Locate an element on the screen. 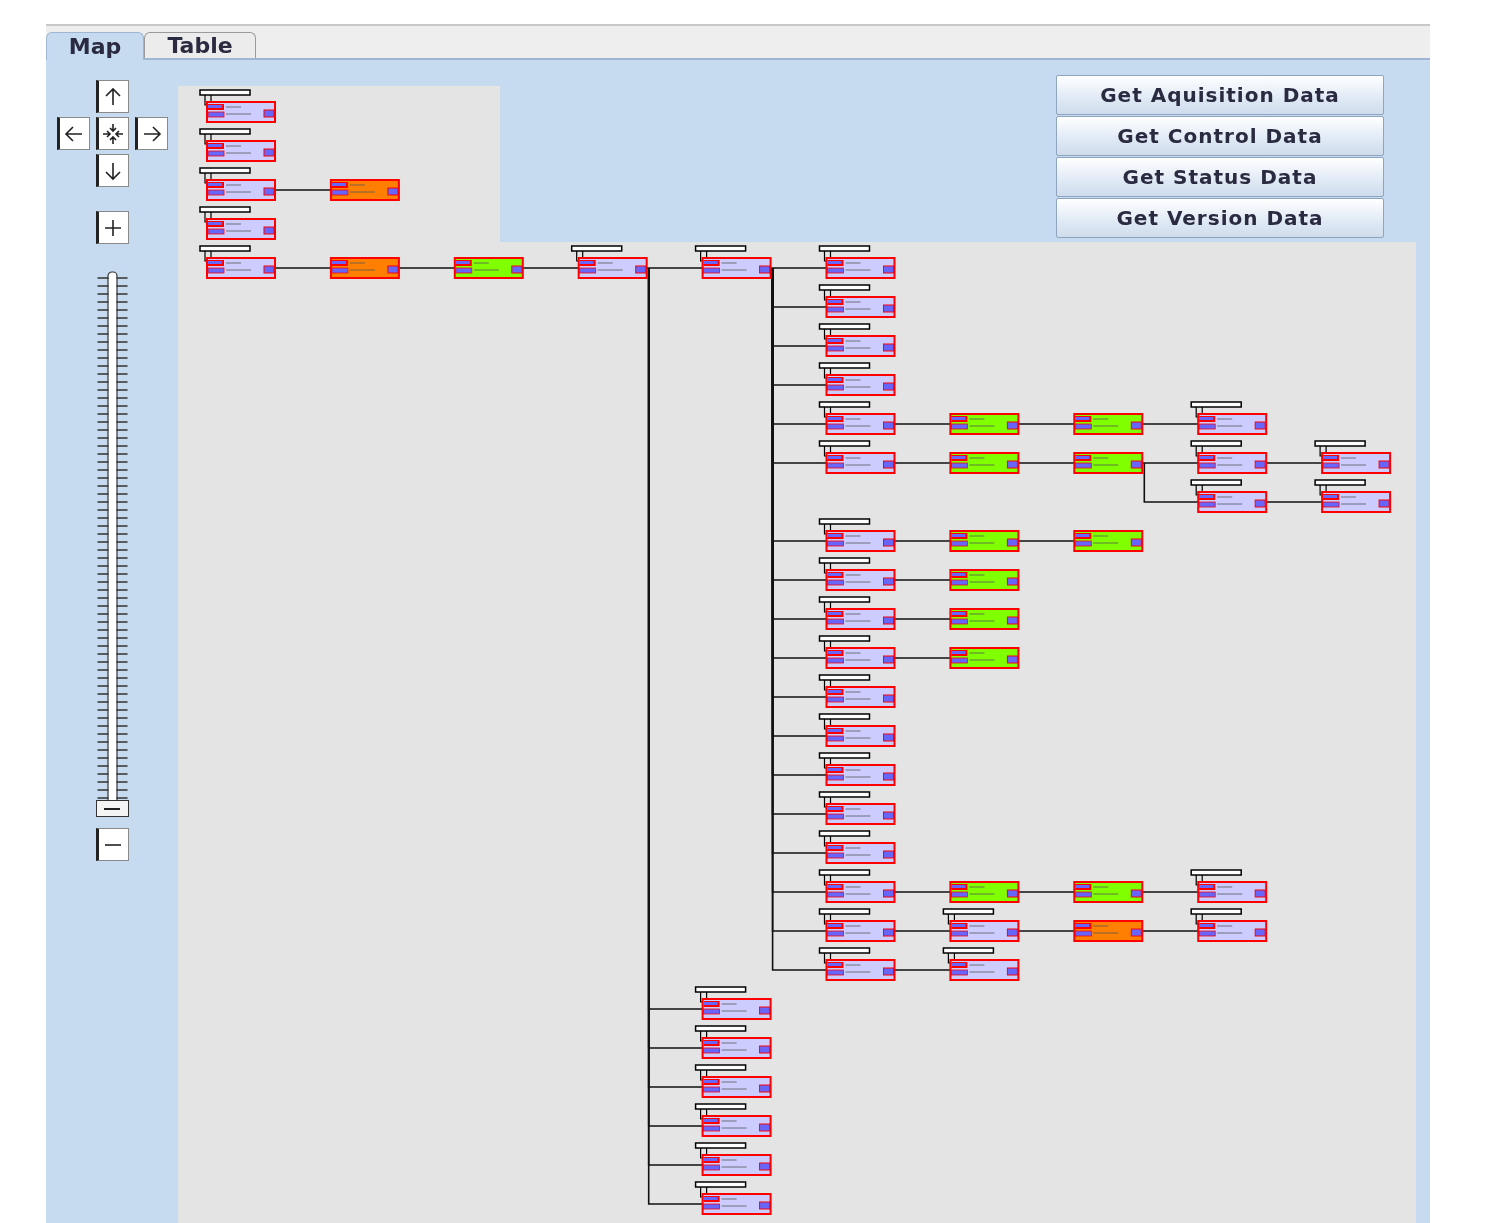 This screenshot has height=1223, width=1485. get-data-button: Get Status Data is located at coordinates (1220, 177).